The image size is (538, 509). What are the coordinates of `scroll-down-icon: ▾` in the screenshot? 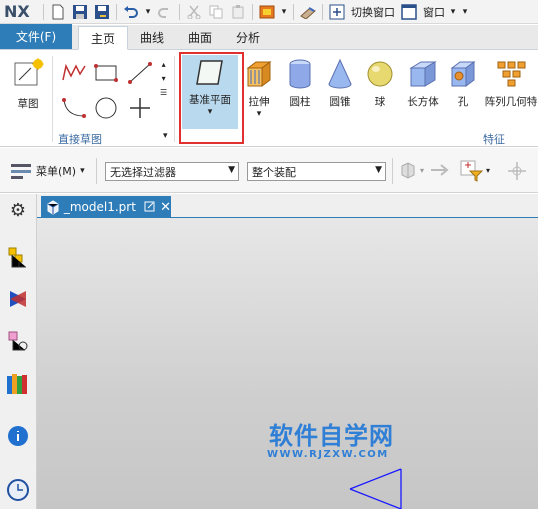 It's located at (164, 79).